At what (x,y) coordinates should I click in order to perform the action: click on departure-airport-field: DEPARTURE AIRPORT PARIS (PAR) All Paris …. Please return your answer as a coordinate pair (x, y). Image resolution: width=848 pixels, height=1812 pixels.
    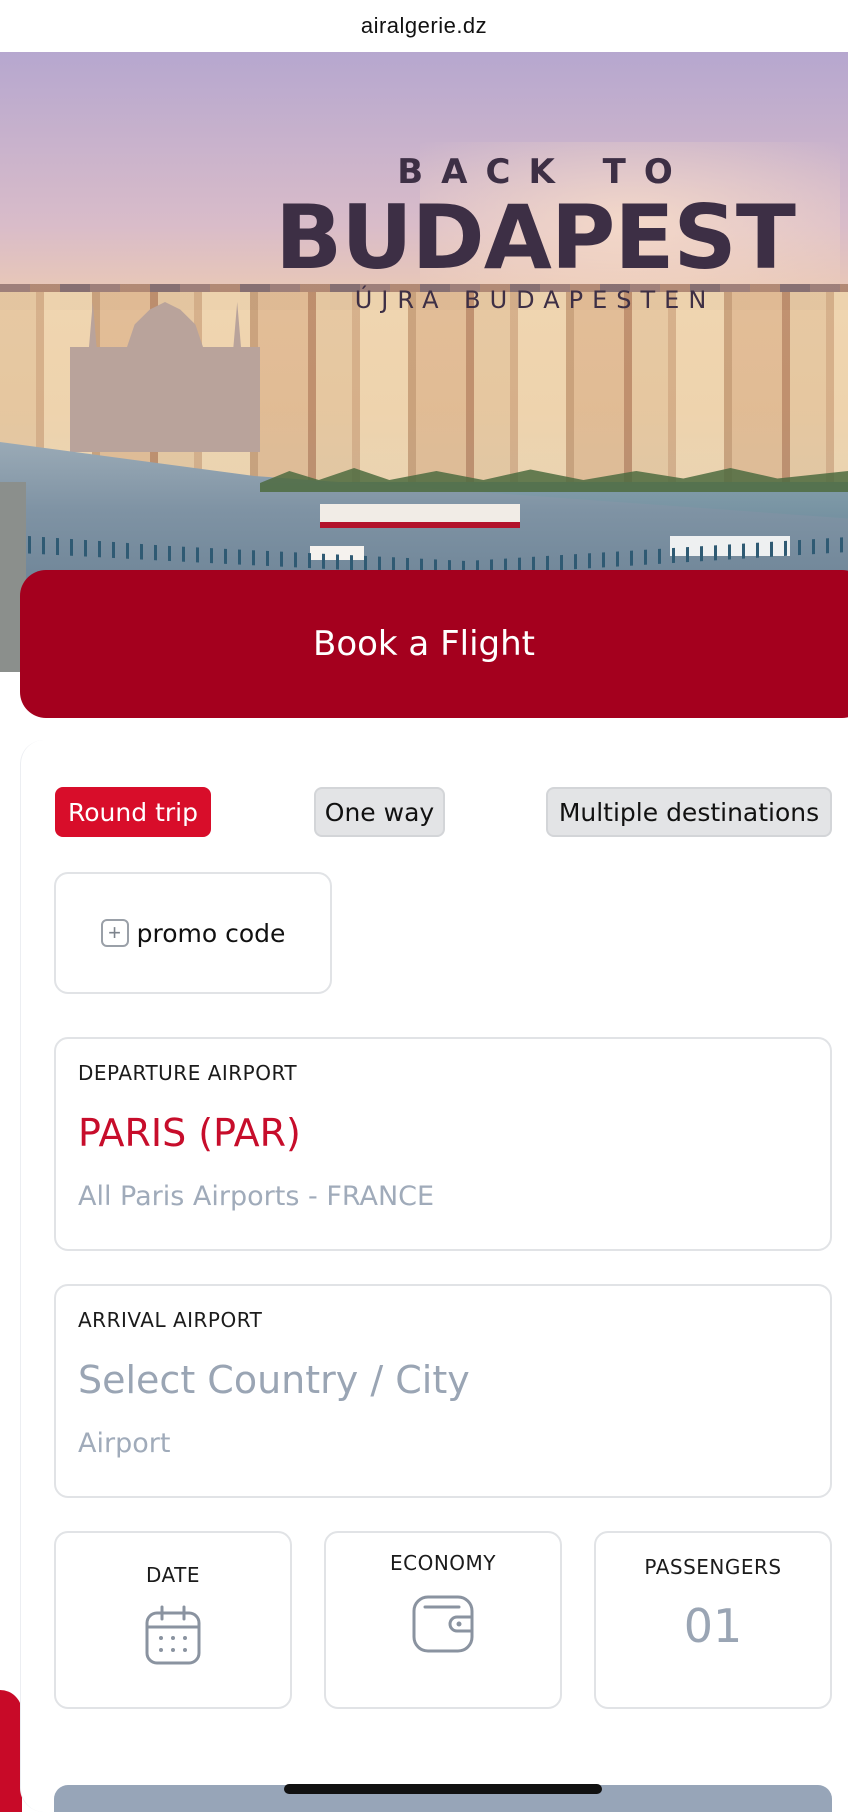
    Looking at the image, I should click on (443, 1144).